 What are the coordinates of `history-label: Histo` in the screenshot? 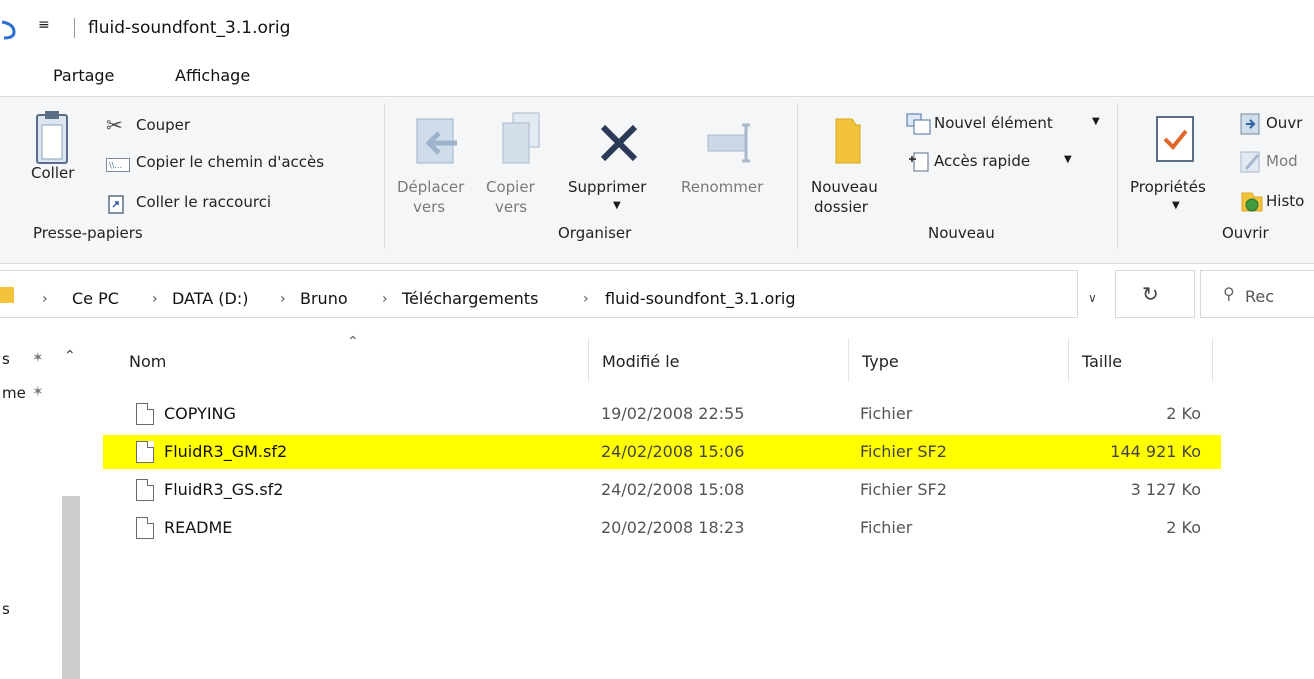 It's located at (1285, 201).